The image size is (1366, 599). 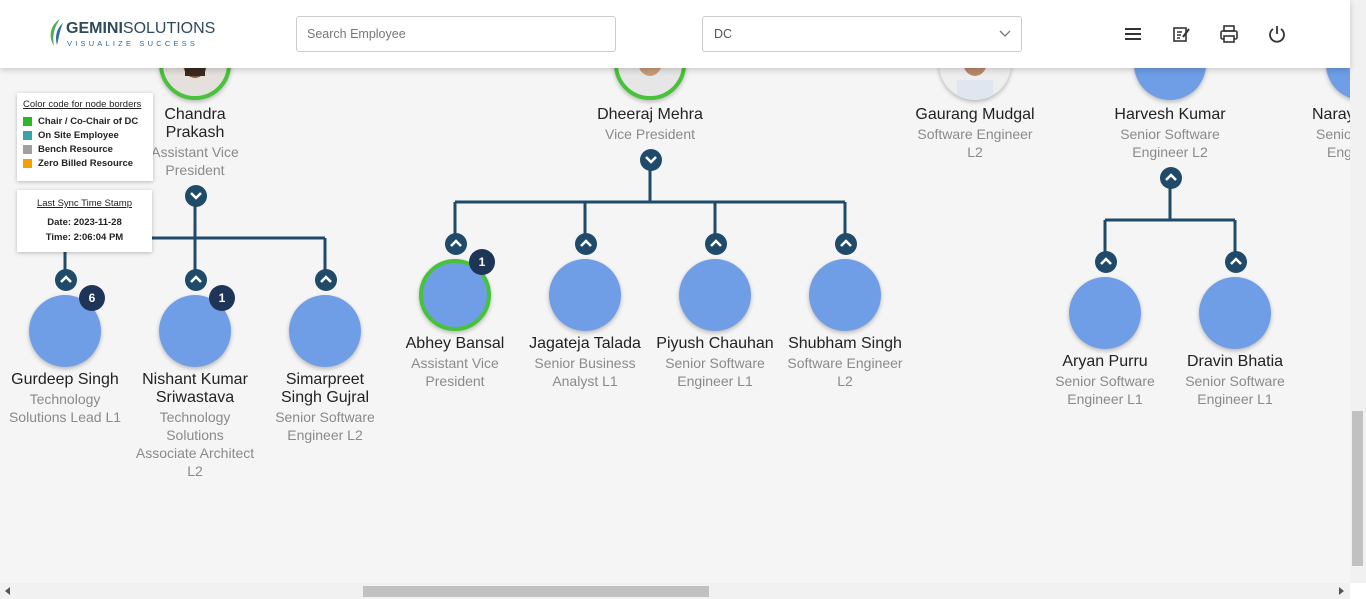 I want to click on legend-heading: Color code for node borders, so click(x=82, y=104).